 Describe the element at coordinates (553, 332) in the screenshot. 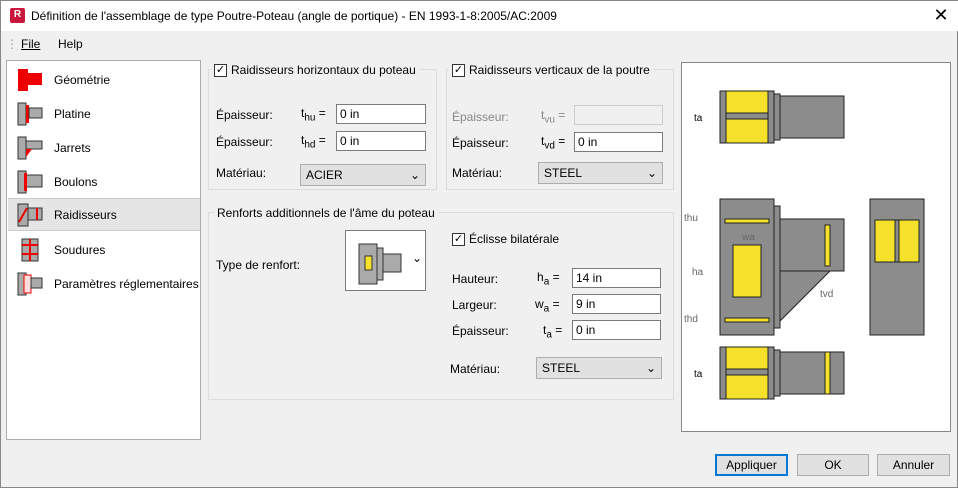

I see `ta-symbol: ta =` at that location.